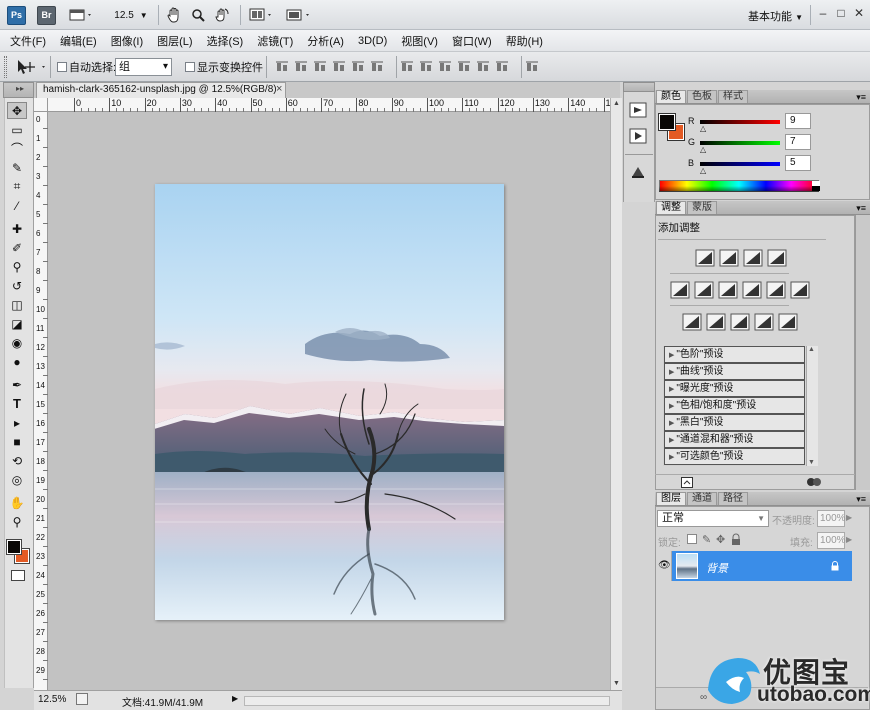  Describe the element at coordinates (671, 498) in the screenshot. I see `tab-layers: 图层` at that location.